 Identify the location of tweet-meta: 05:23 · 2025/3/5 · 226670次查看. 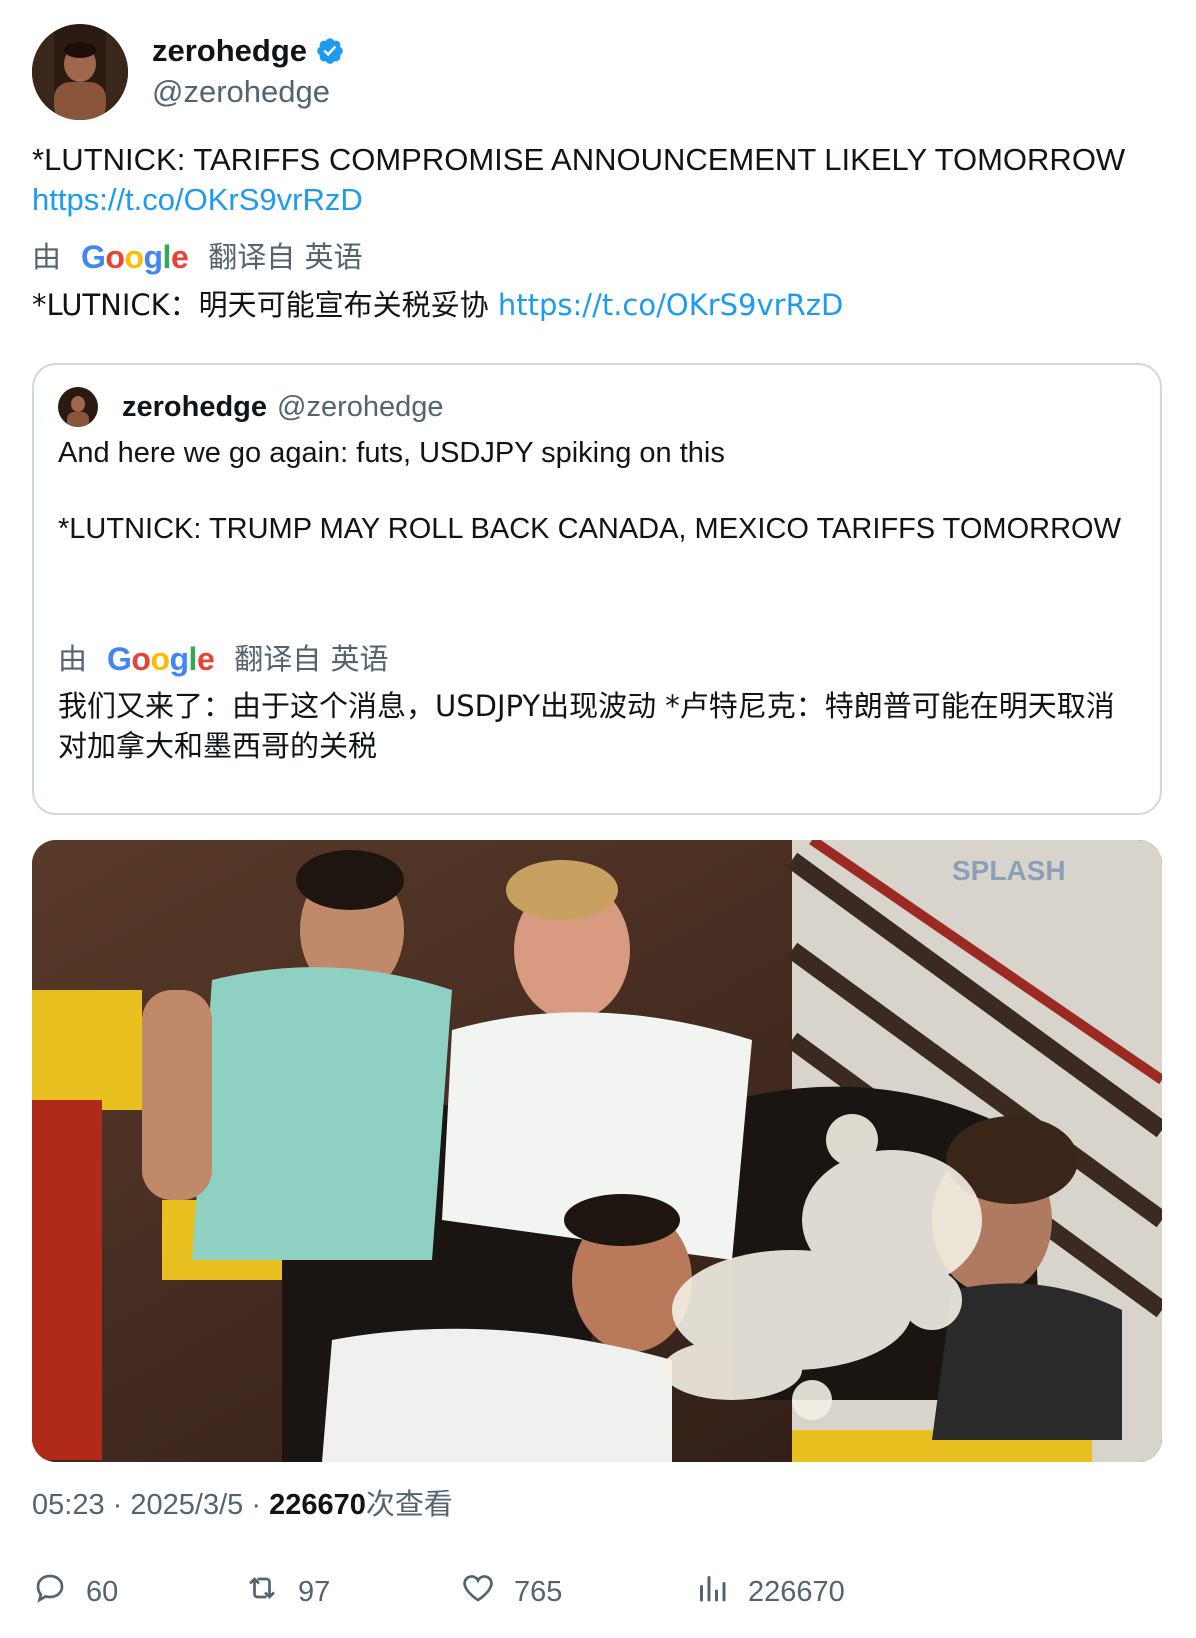
(242, 1504).